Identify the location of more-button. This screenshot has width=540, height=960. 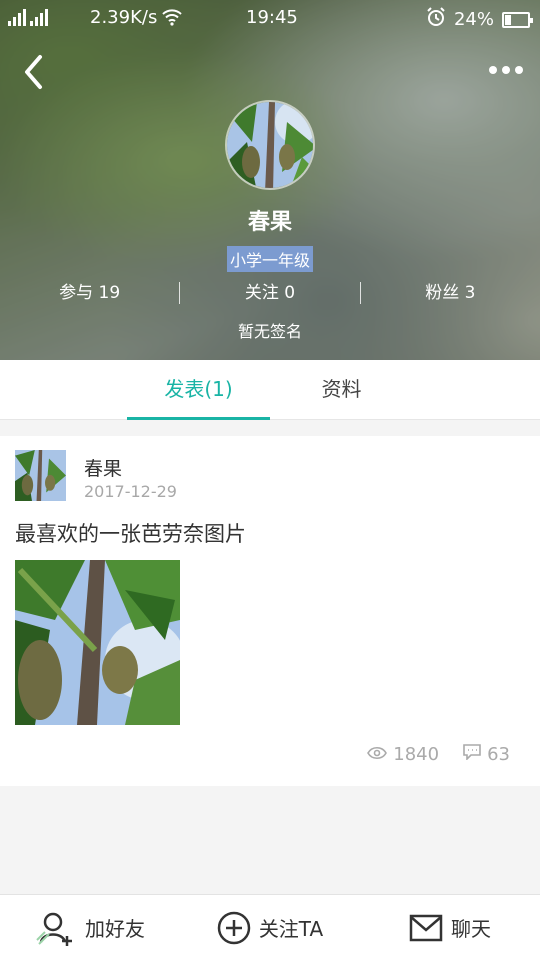
(506, 70).